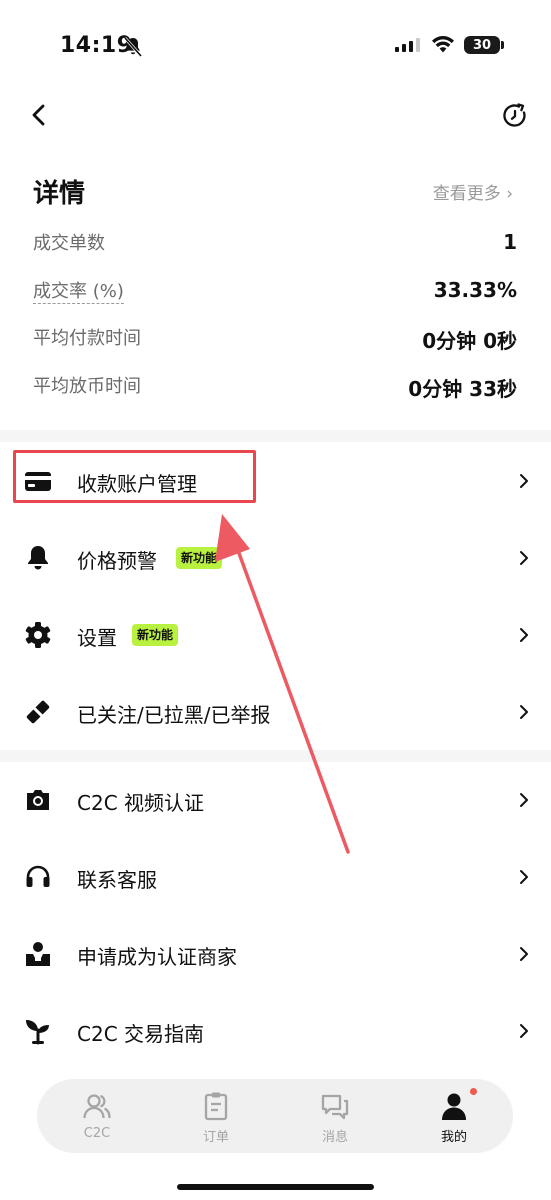 The height and width of the screenshot is (1200, 551). I want to click on menu-item-price-alert: 价格预警 新功能, so click(275, 558).